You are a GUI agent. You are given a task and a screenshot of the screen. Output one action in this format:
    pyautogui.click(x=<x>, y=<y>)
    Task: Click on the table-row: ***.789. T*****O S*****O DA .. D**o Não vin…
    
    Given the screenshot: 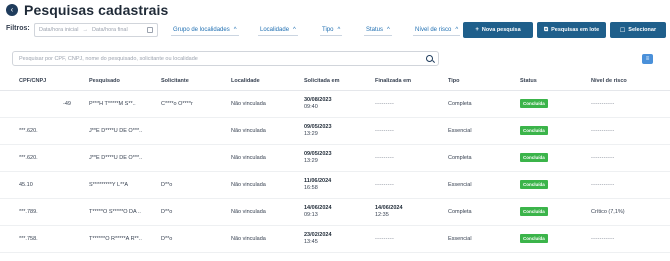 What is the action you would take?
    pyautogui.click(x=335, y=212)
    